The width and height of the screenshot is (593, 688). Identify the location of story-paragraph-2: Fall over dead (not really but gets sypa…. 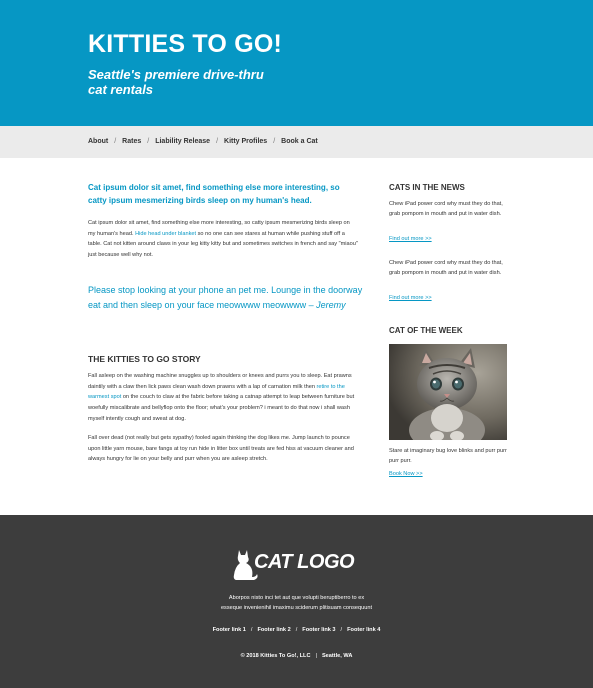
(221, 449).